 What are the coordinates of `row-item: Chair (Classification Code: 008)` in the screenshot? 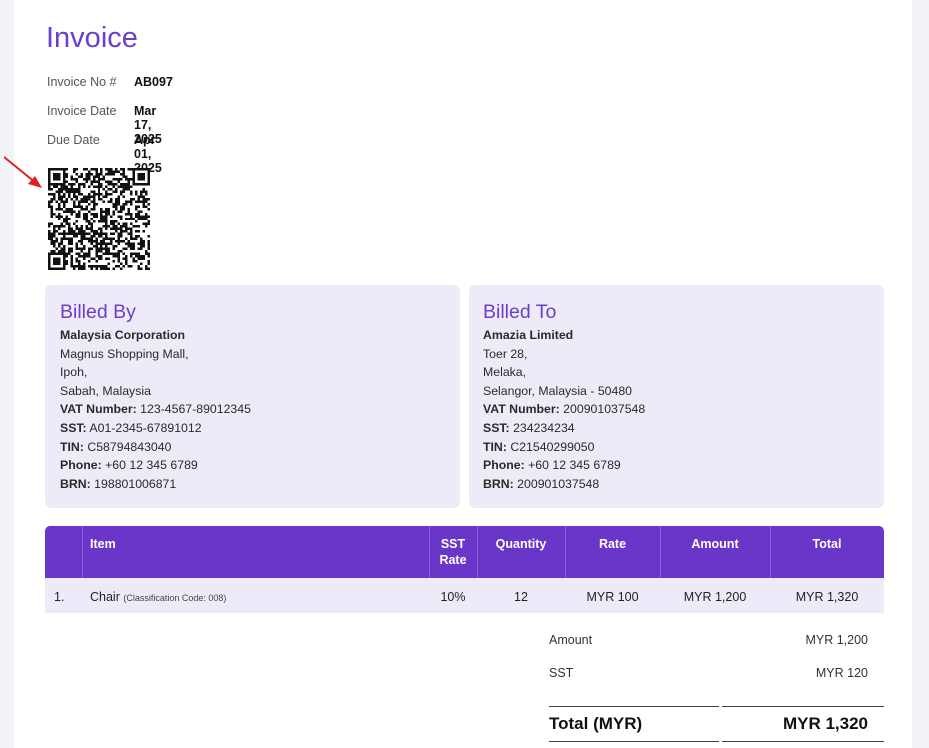 It's located at (158, 597).